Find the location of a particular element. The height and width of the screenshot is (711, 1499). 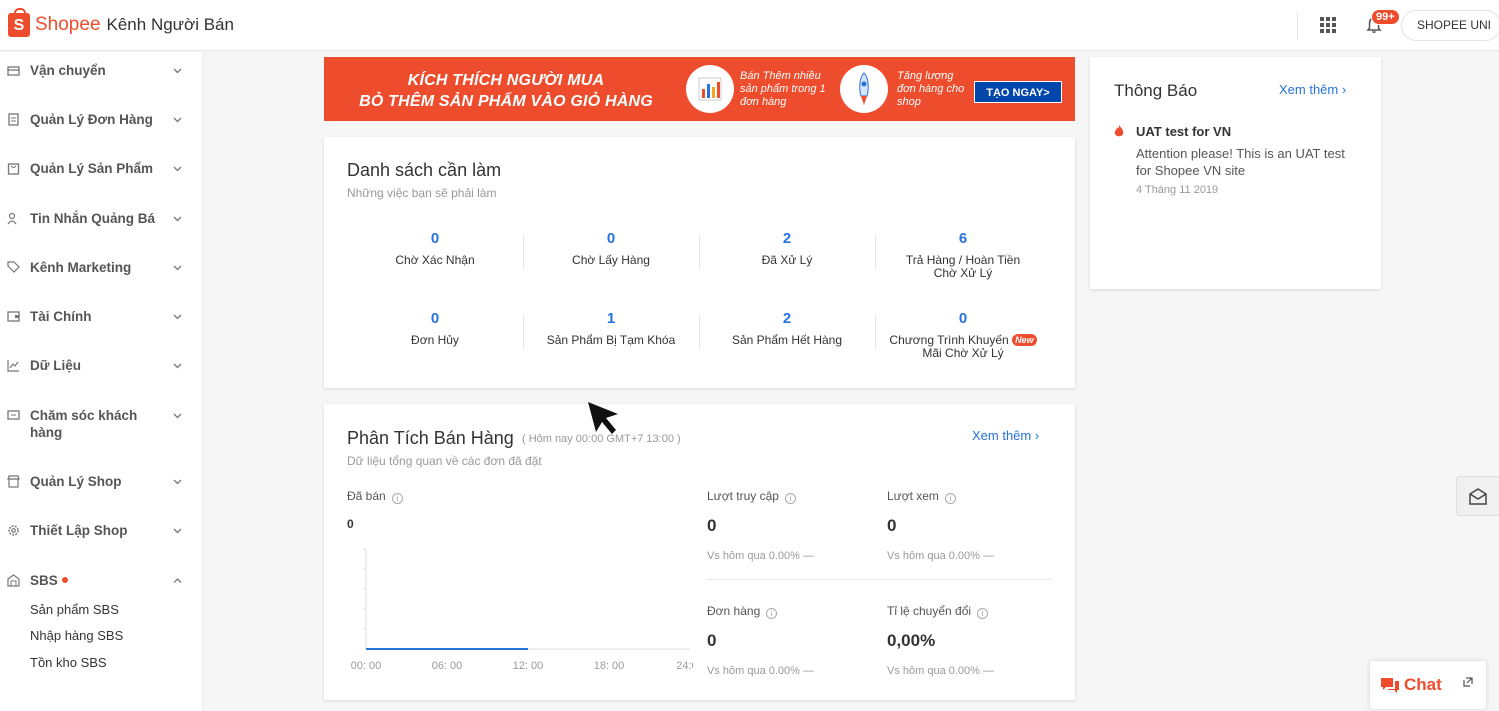

sidebar-item-shop-management: Quản Lý Shop is located at coordinates (101, 483).